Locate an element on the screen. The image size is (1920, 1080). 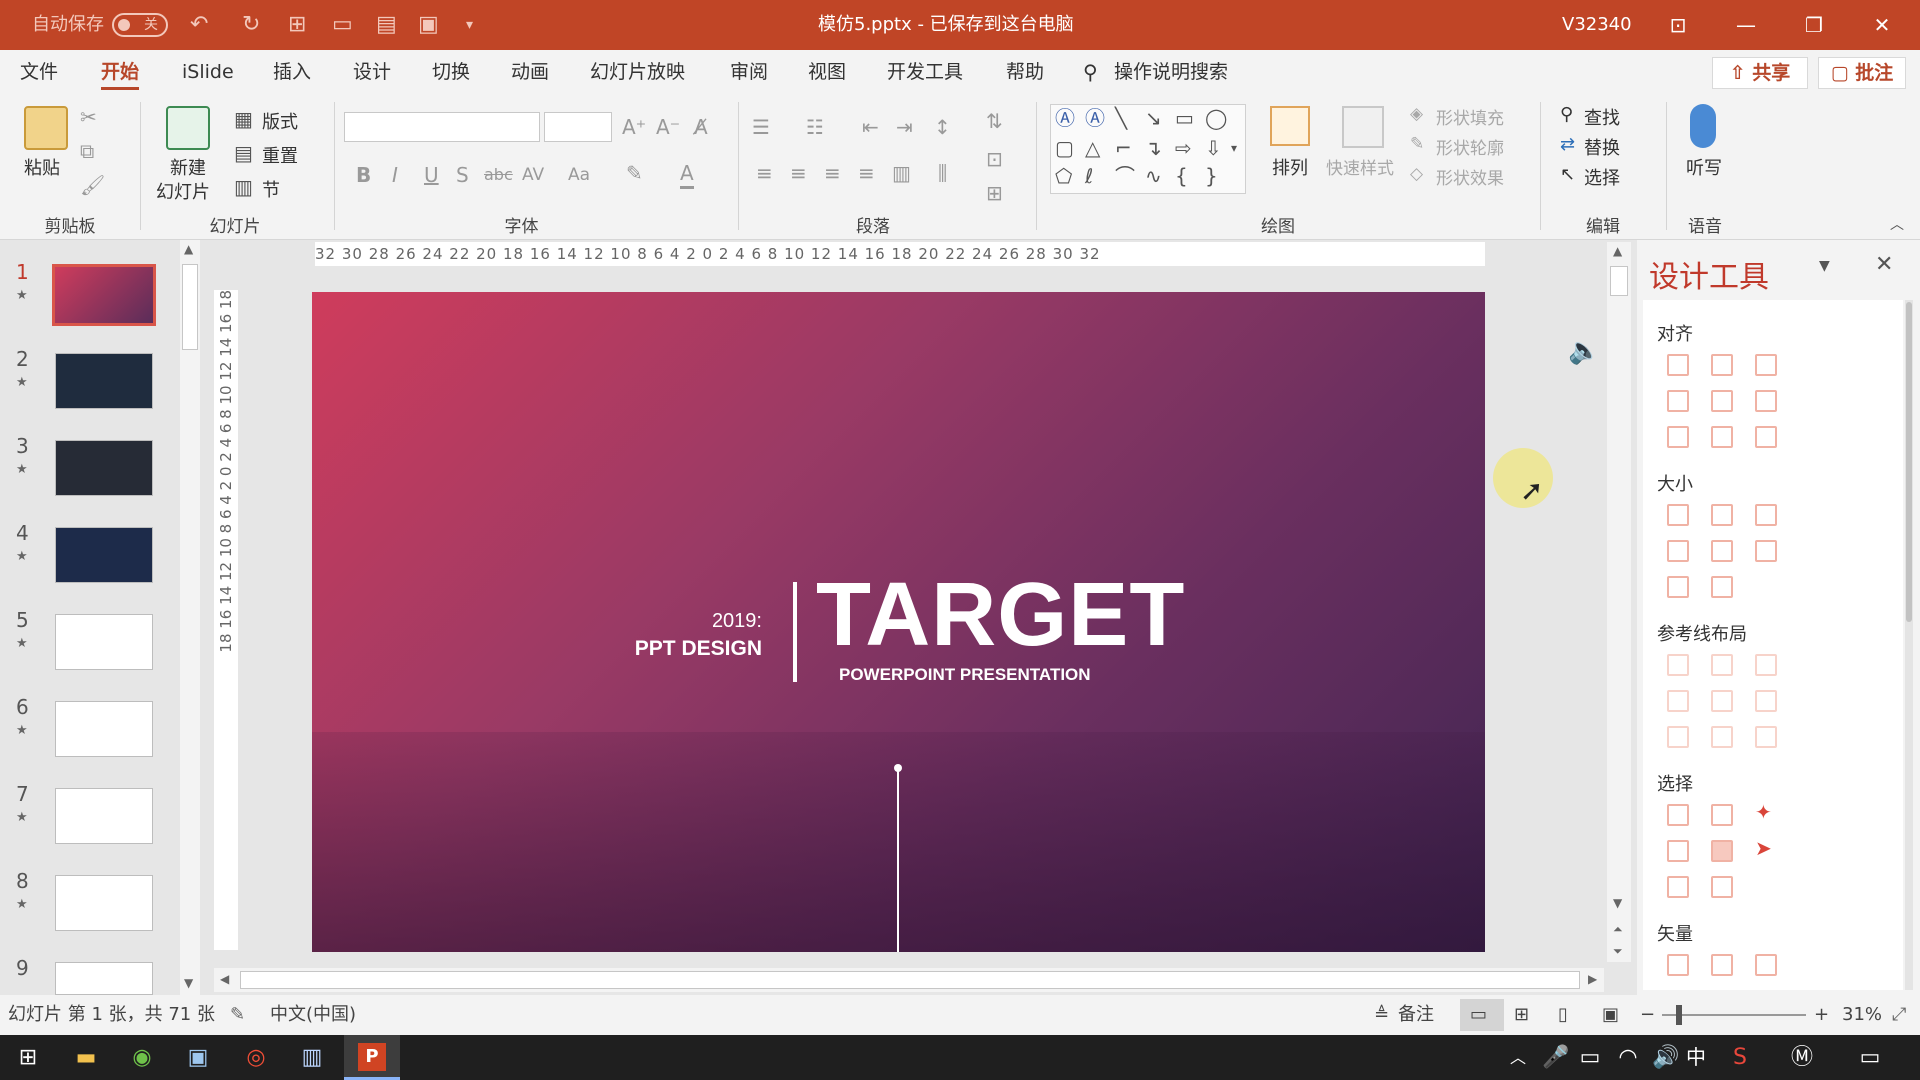
tab-animations: 动画 is located at coordinates (530, 72).